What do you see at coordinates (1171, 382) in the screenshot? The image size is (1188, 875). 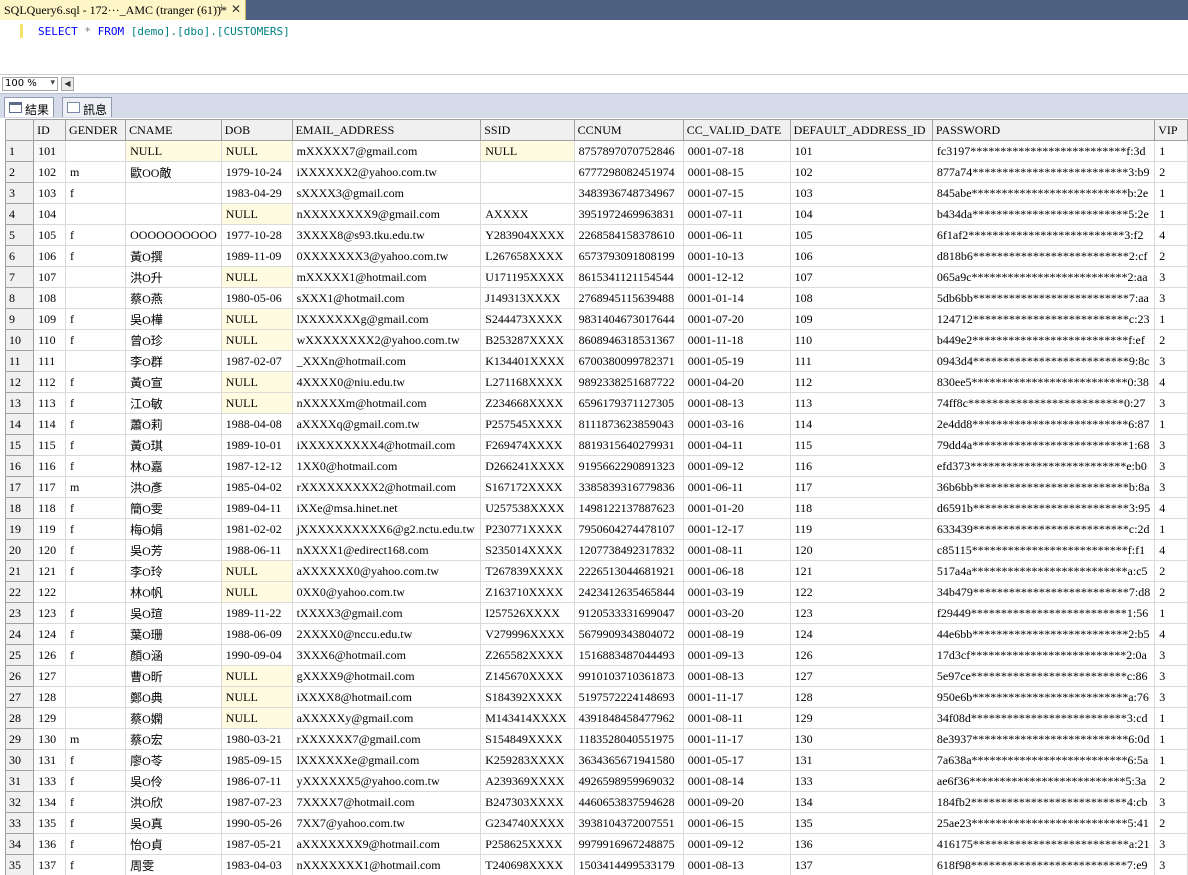 I see `cell-vip: 4` at bounding box center [1171, 382].